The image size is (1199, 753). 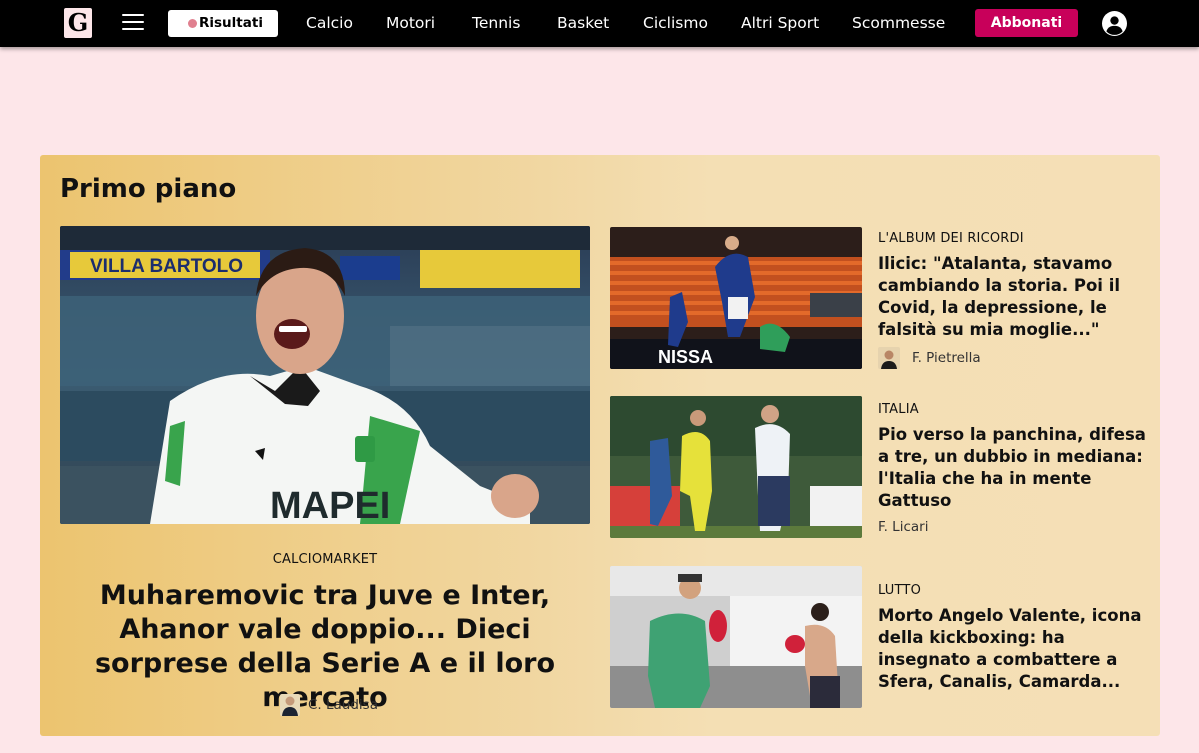 What do you see at coordinates (410, 23) in the screenshot?
I see `nav-motori: Motori` at bounding box center [410, 23].